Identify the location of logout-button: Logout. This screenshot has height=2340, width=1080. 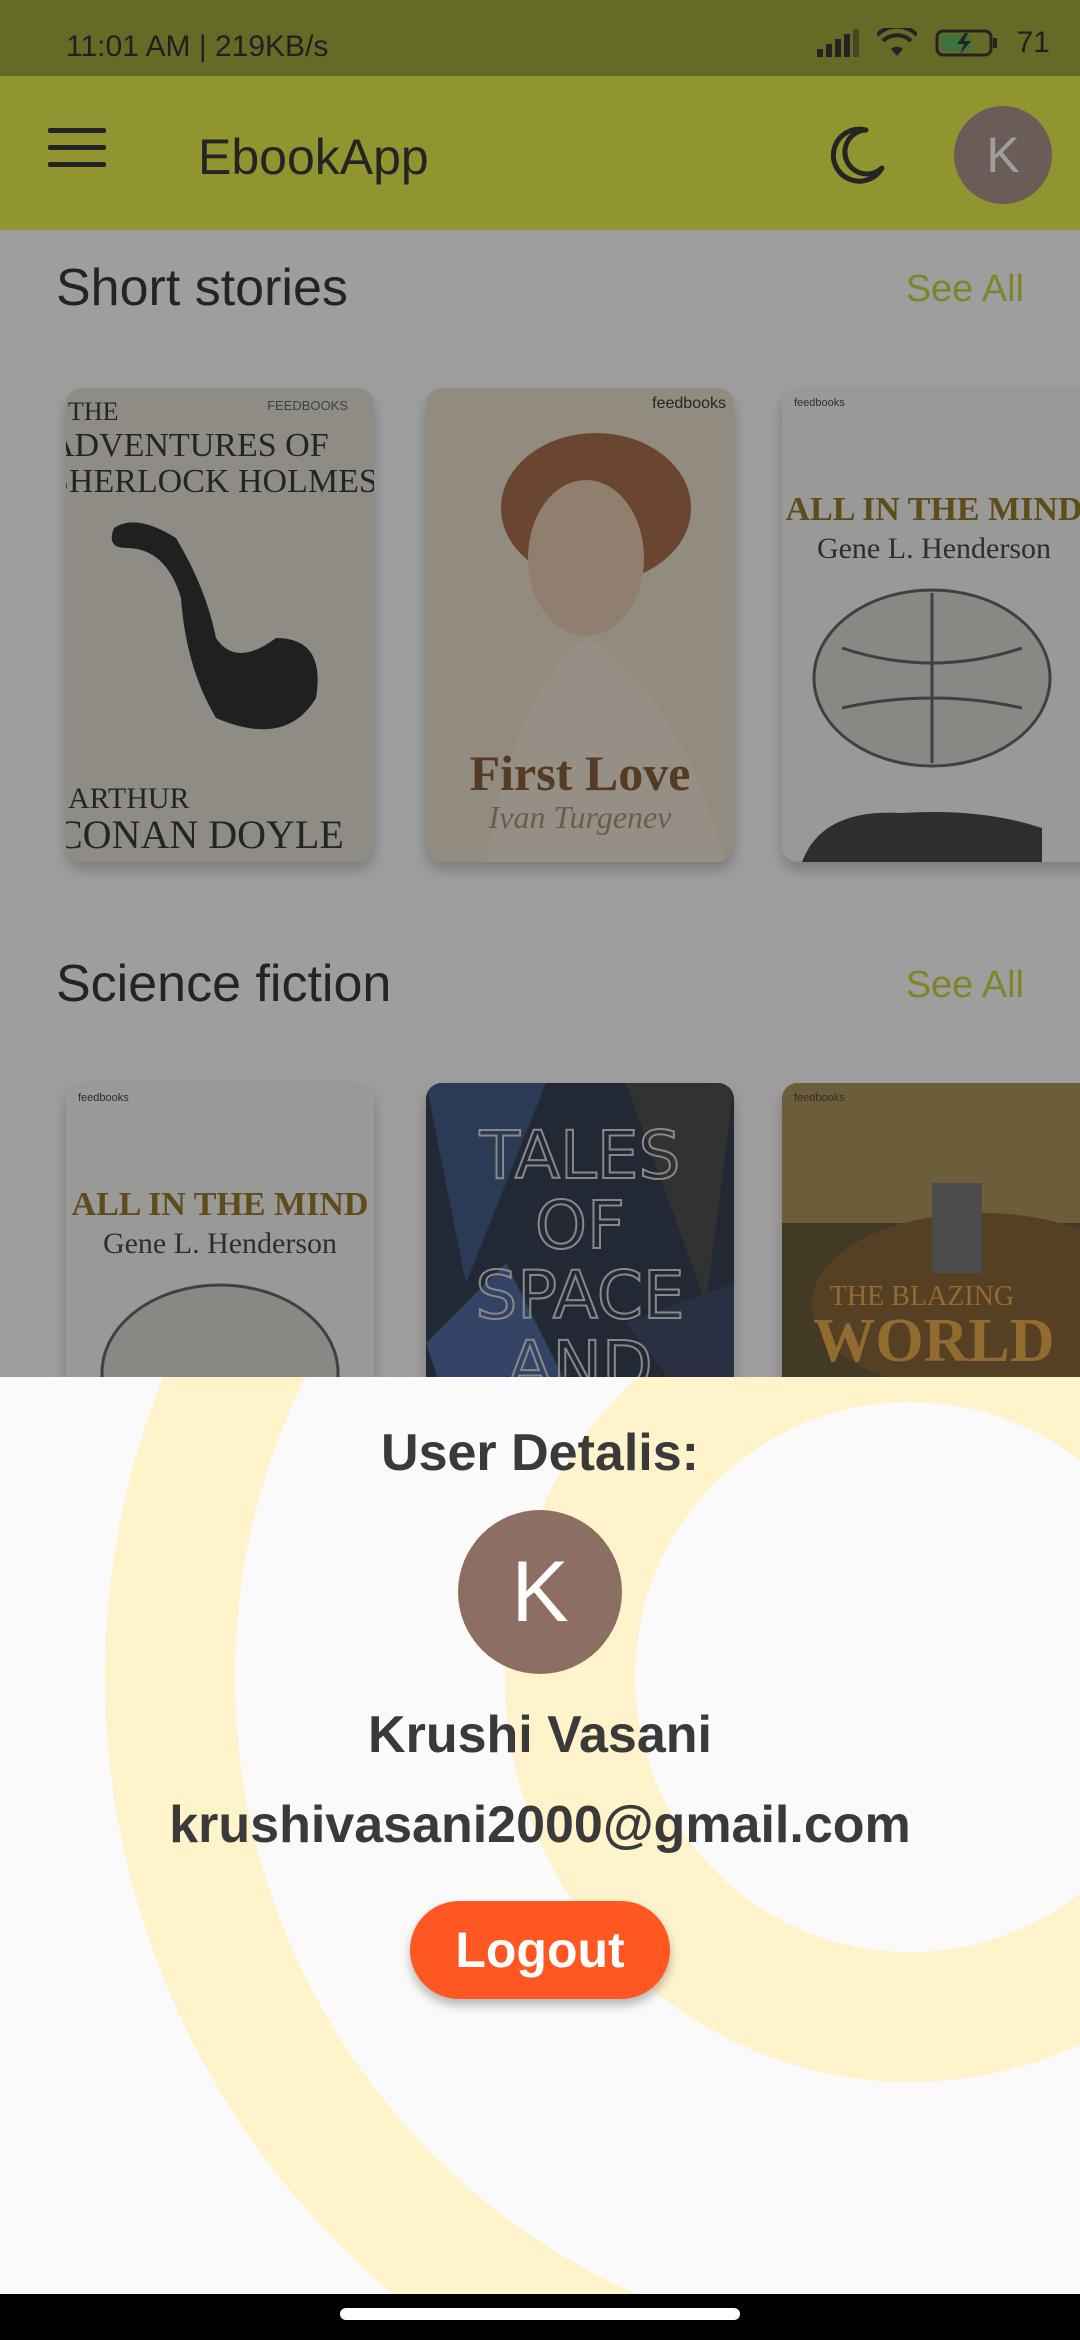
(540, 1950).